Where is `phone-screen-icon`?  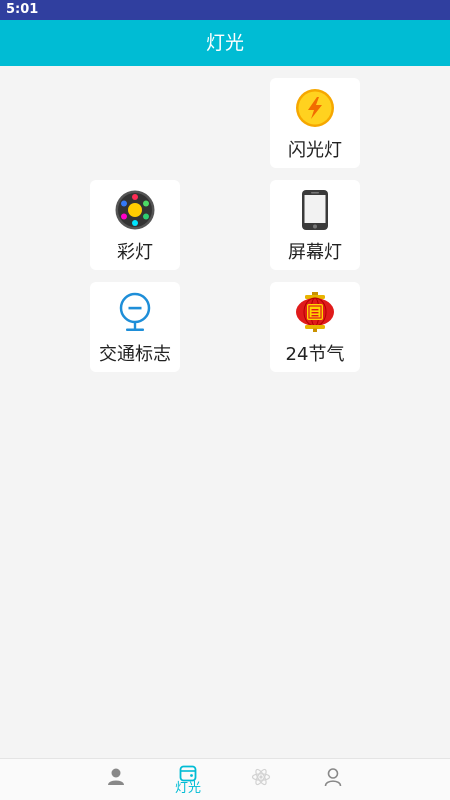 phone-screen-icon is located at coordinates (315, 210).